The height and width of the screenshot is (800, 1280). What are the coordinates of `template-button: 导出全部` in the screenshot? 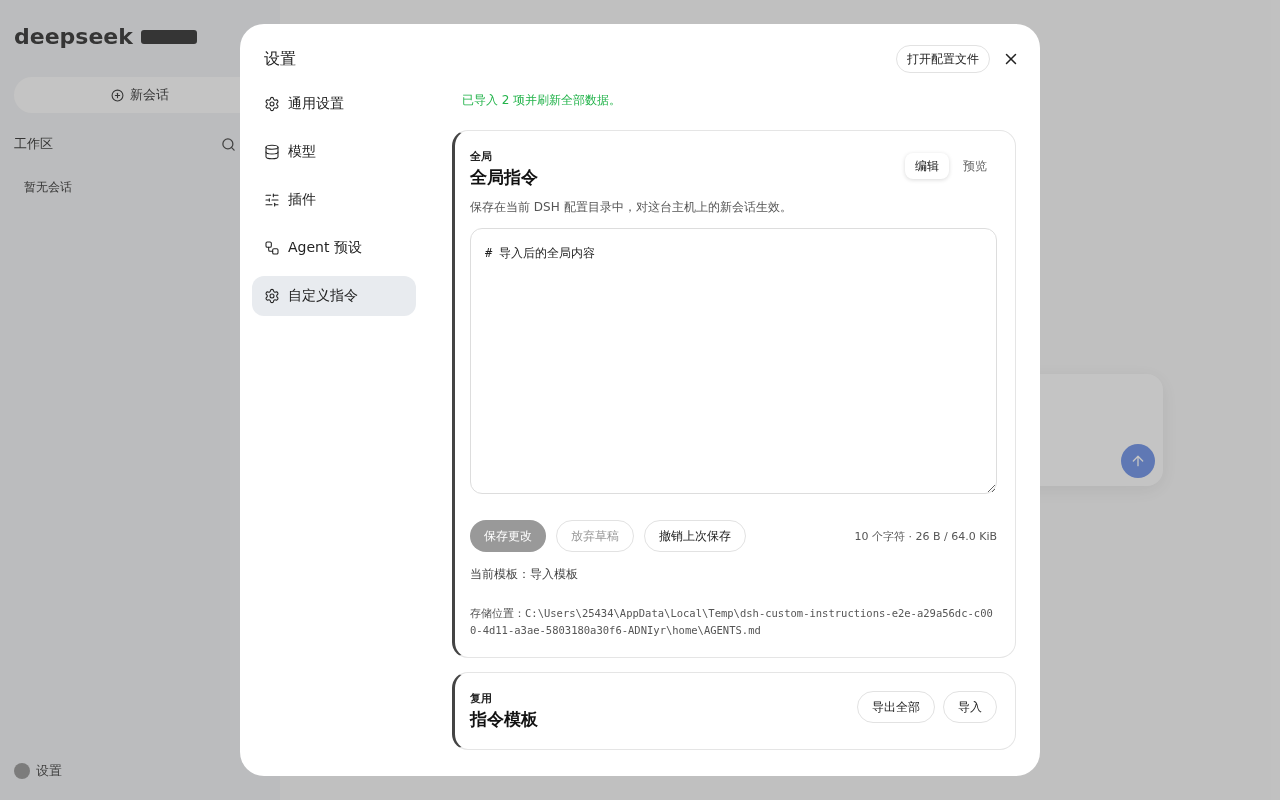 It's located at (896, 707).